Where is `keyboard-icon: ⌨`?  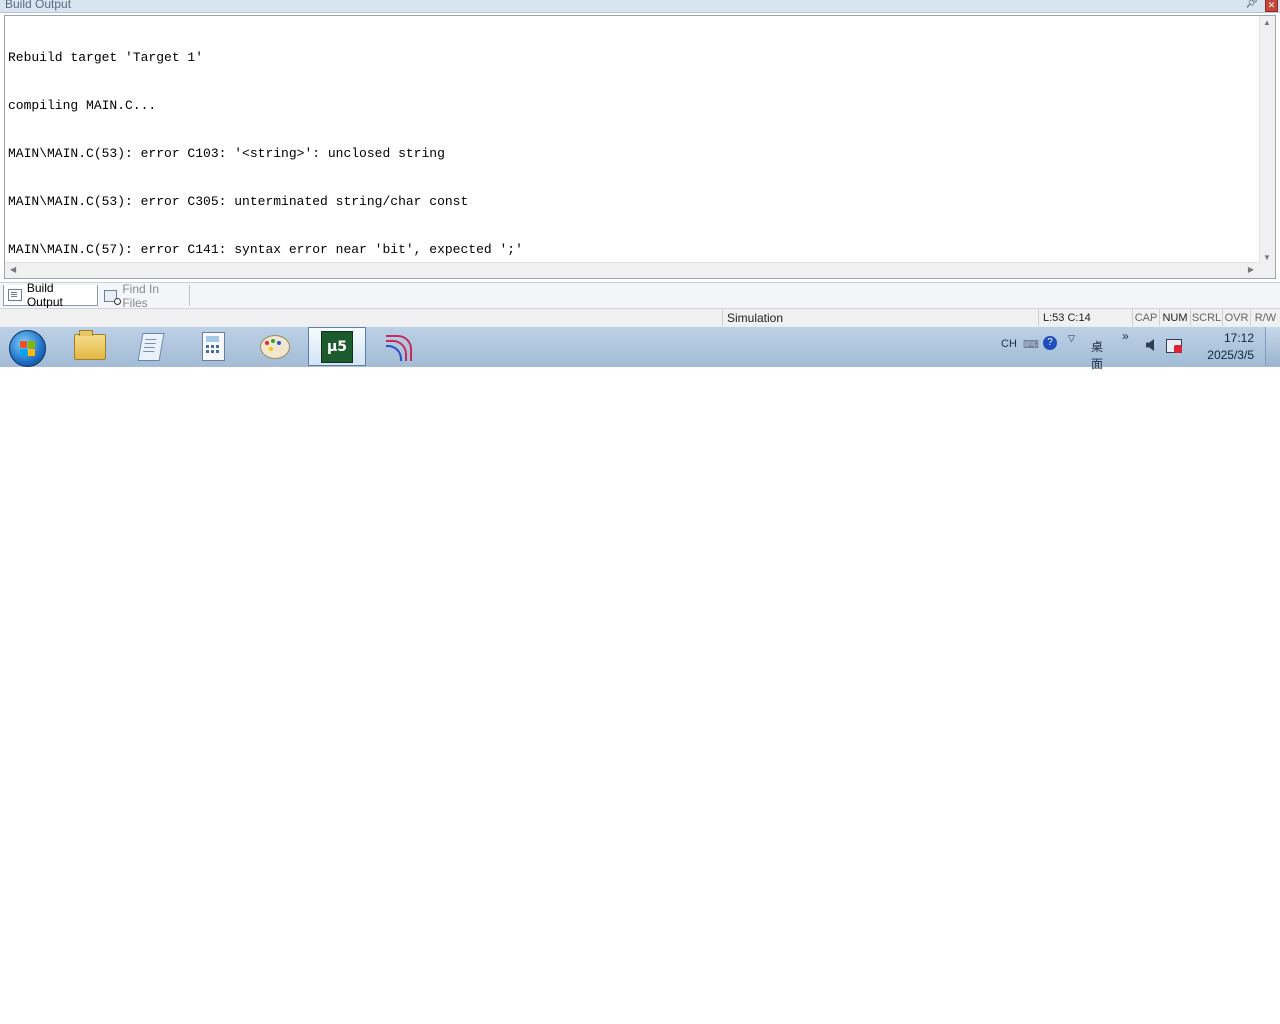 keyboard-icon: ⌨ is located at coordinates (1031, 344).